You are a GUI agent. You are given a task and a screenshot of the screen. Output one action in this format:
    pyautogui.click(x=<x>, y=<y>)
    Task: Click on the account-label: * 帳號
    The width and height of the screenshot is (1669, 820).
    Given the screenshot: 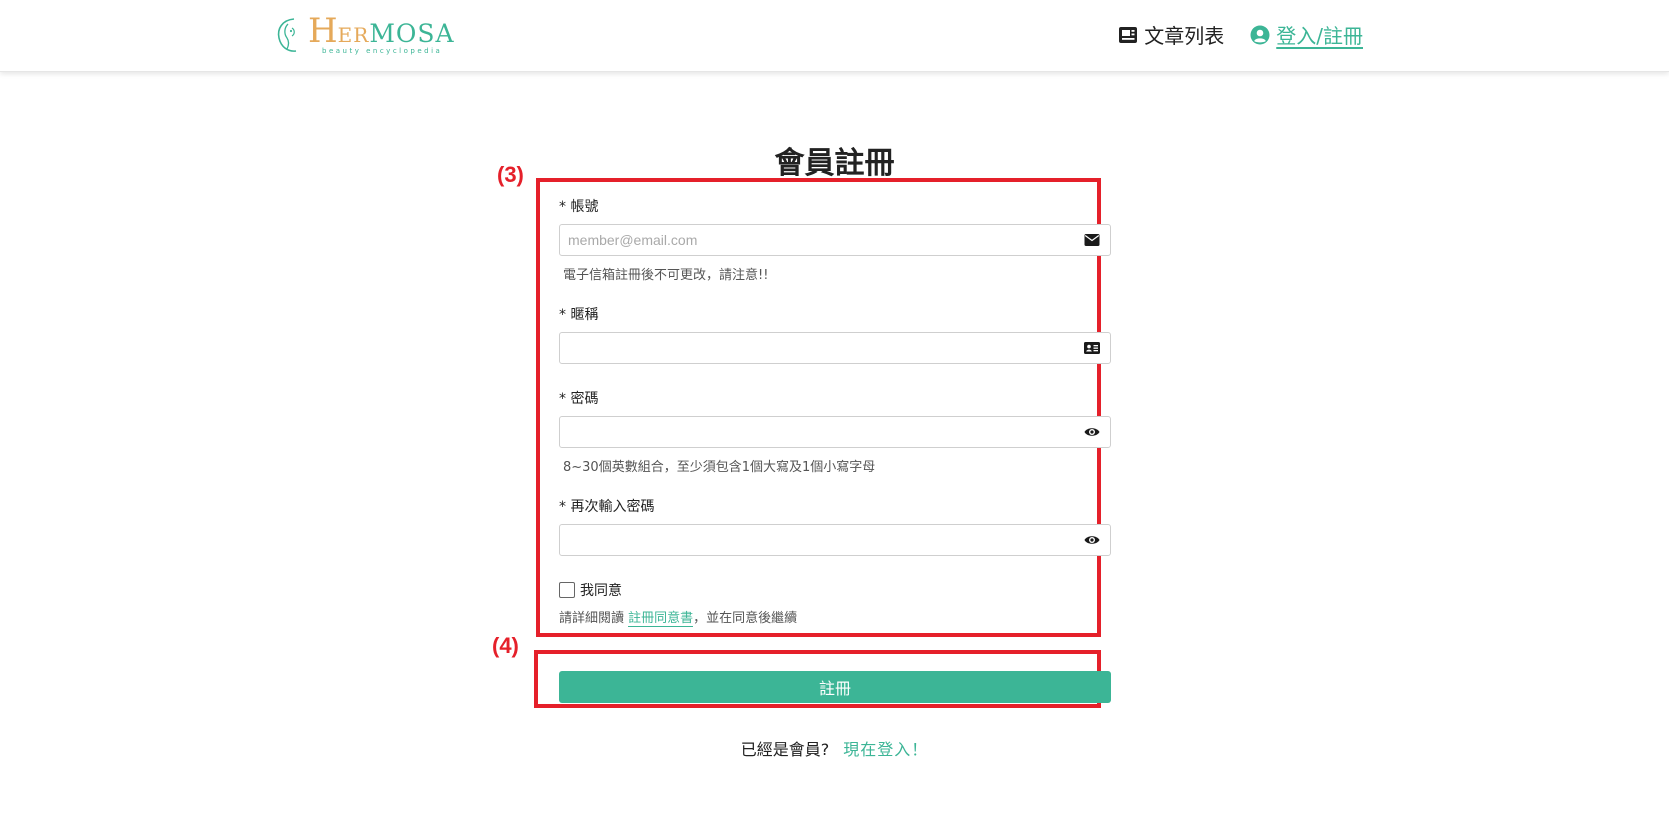 What is the action you would take?
    pyautogui.click(x=579, y=207)
    